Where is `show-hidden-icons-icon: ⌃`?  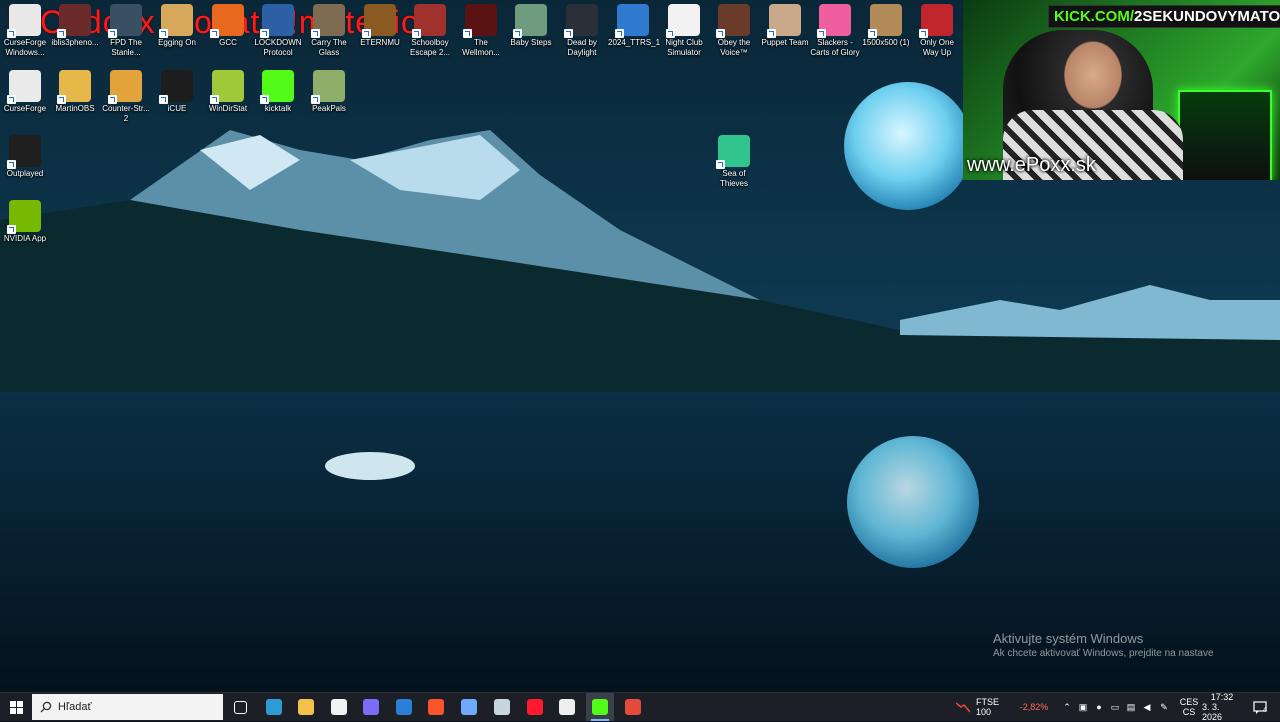
show-hidden-icons-icon: ⌃ is located at coordinates (1067, 707).